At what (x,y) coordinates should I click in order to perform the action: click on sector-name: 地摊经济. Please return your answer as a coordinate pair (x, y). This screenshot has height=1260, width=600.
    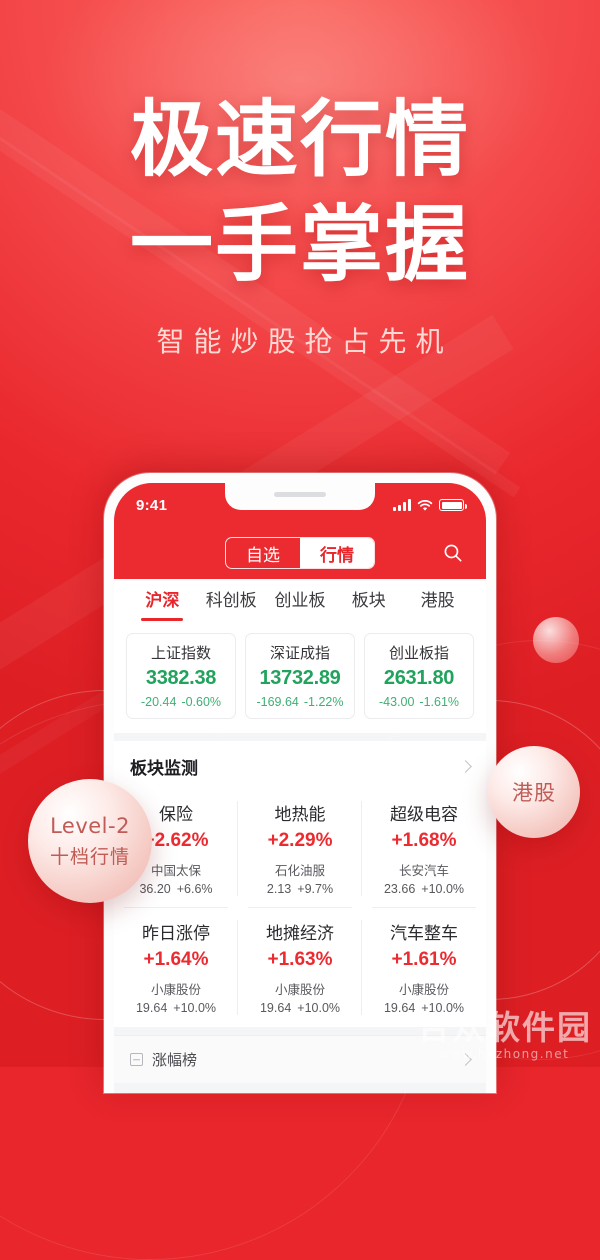
    Looking at the image, I should click on (300, 934).